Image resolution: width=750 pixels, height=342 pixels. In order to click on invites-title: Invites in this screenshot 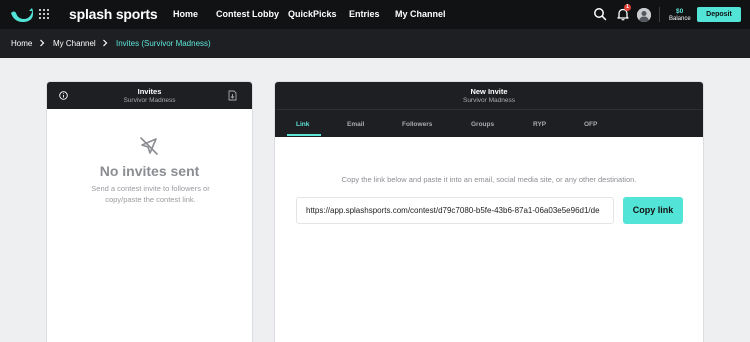, I will do `click(149, 91)`.